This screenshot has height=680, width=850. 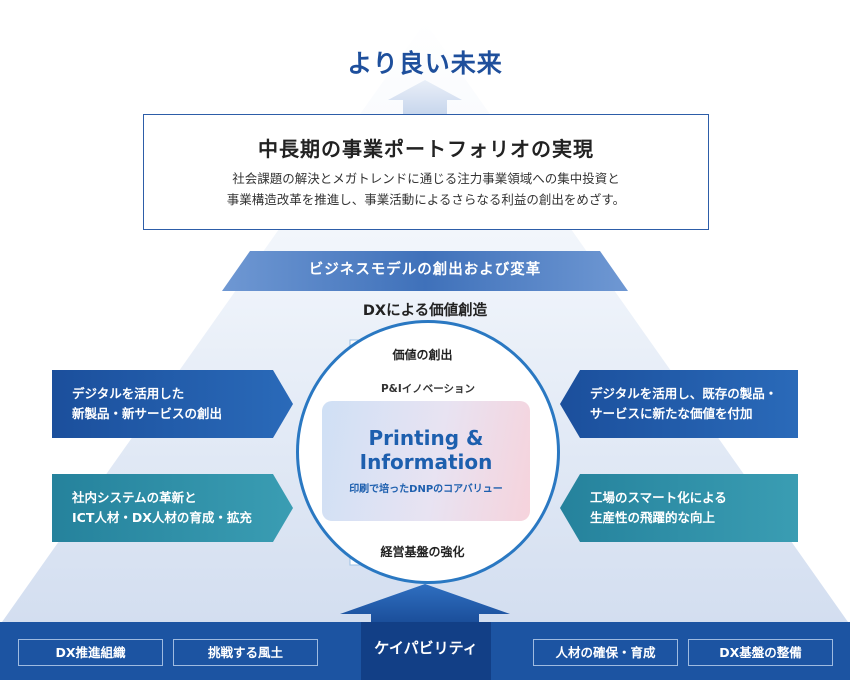 I want to click on right-item-1-line-1: デジタルを活用し、既存の製品・, so click(x=684, y=393).